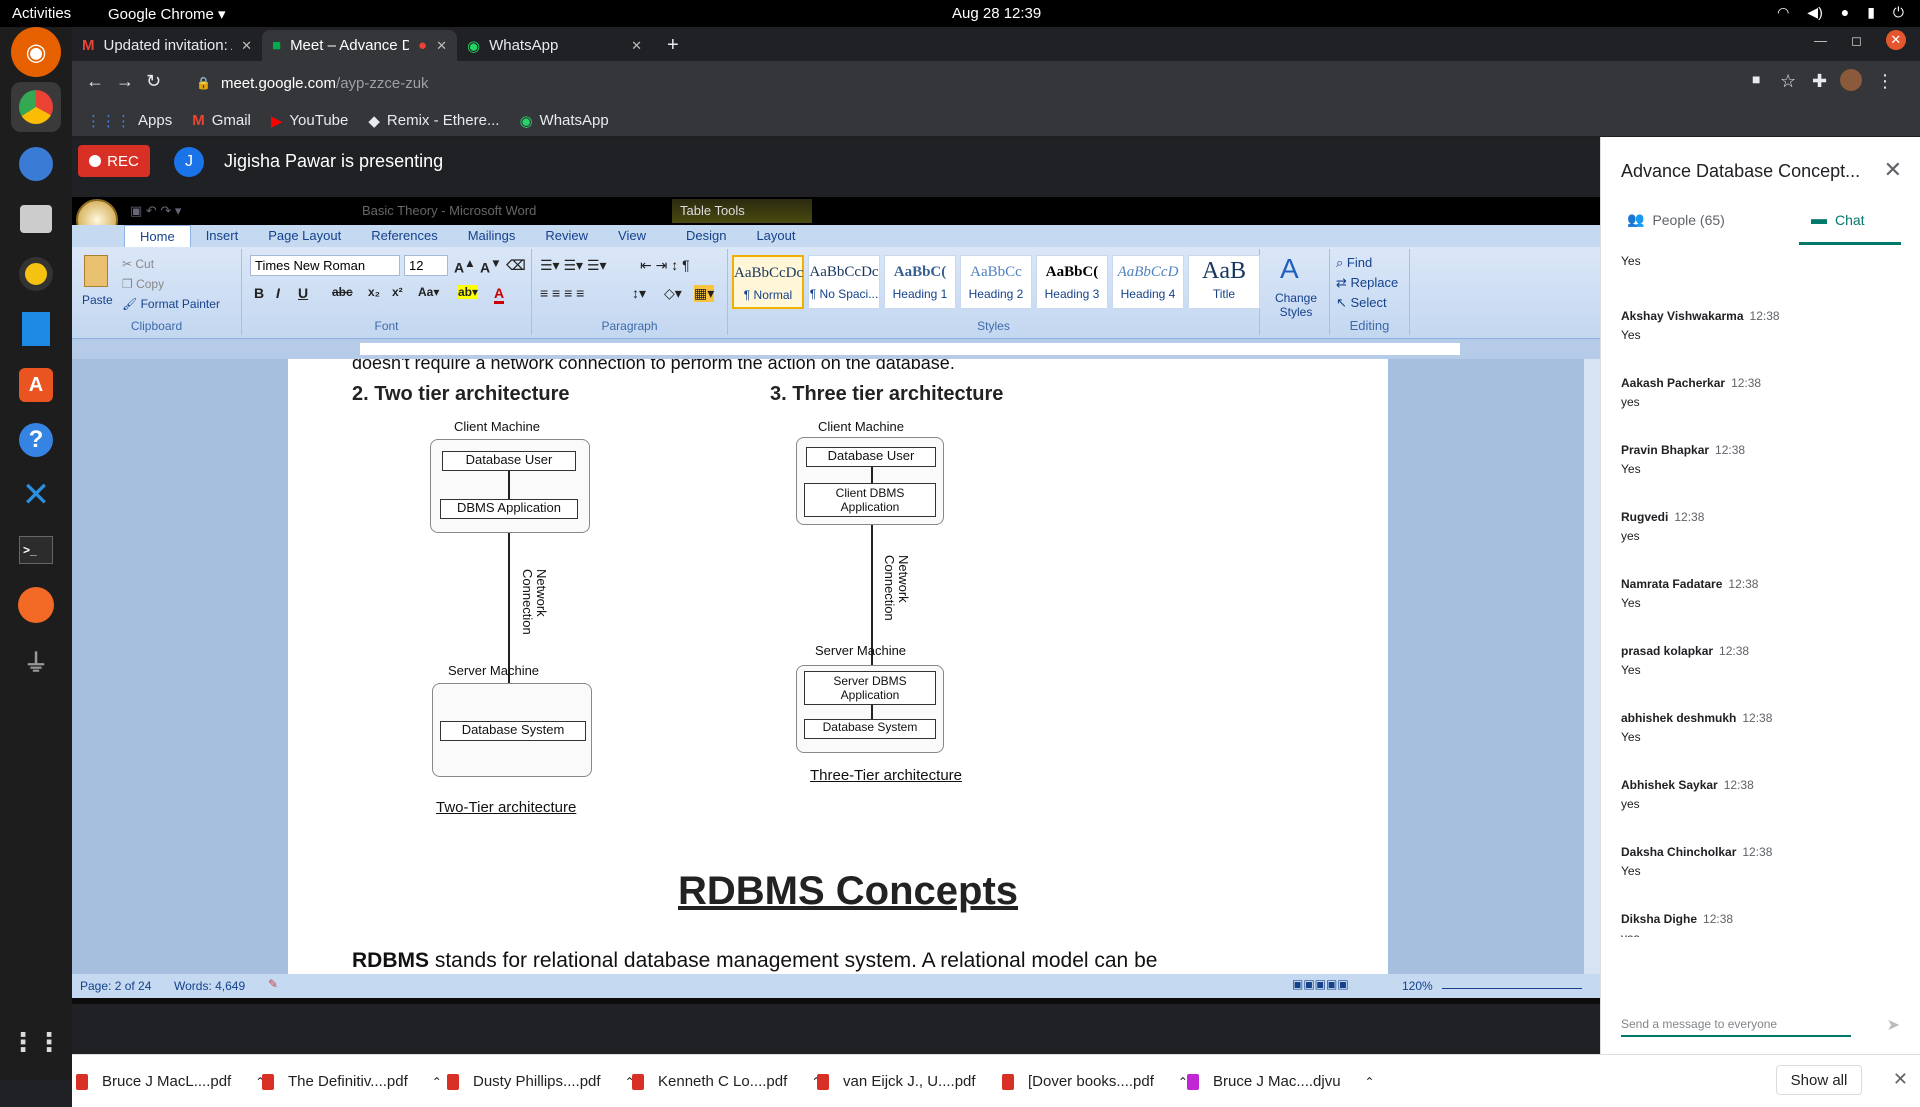 The width and height of the screenshot is (1920, 1107). I want to click on bookmark-star-icon: ☆, so click(1788, 81).